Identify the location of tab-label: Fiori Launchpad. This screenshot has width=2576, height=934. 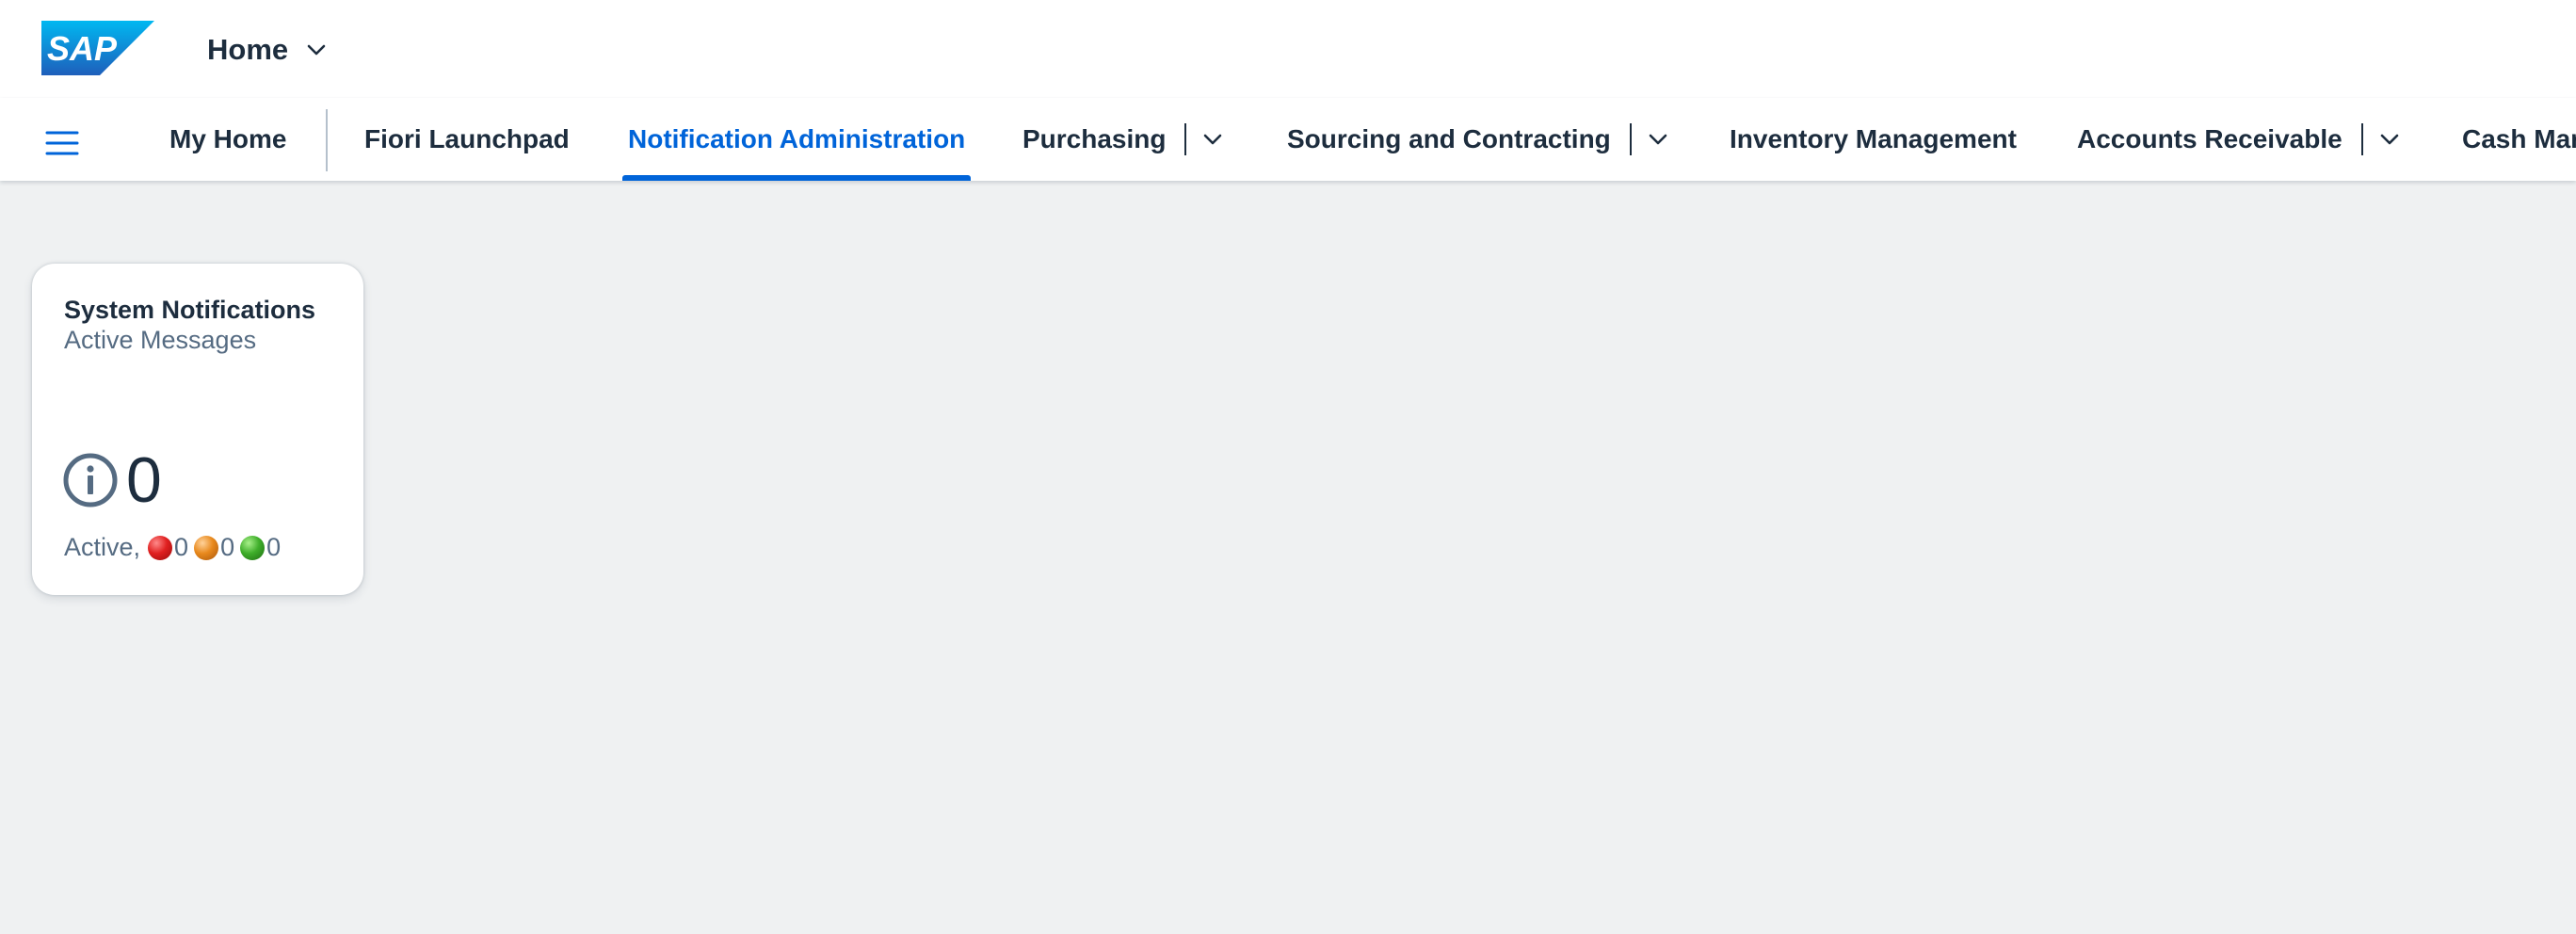
(467, 138).